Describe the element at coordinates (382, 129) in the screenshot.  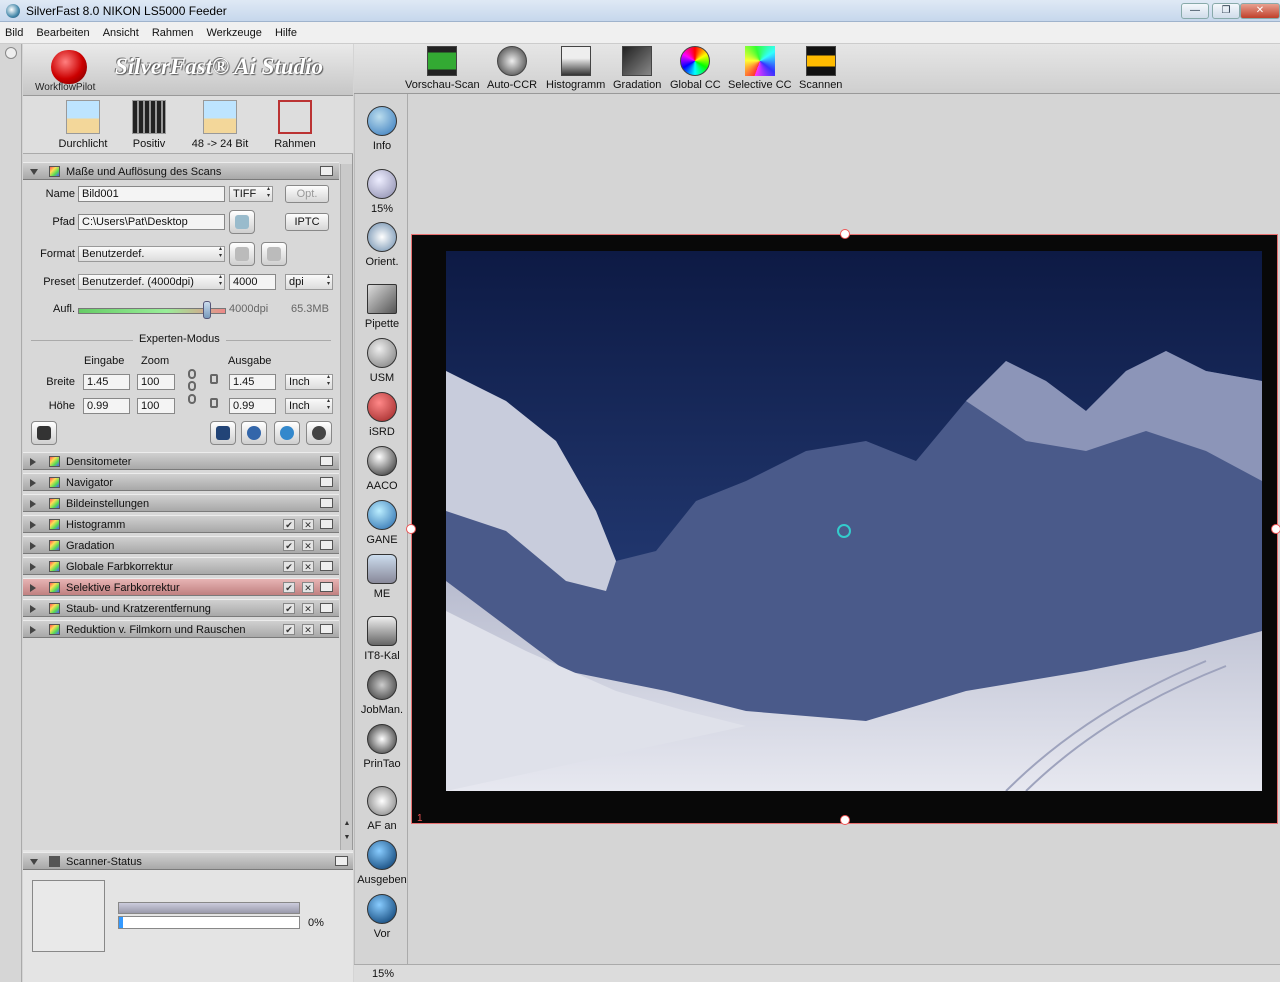
I see `info-tool: Info` at that location.